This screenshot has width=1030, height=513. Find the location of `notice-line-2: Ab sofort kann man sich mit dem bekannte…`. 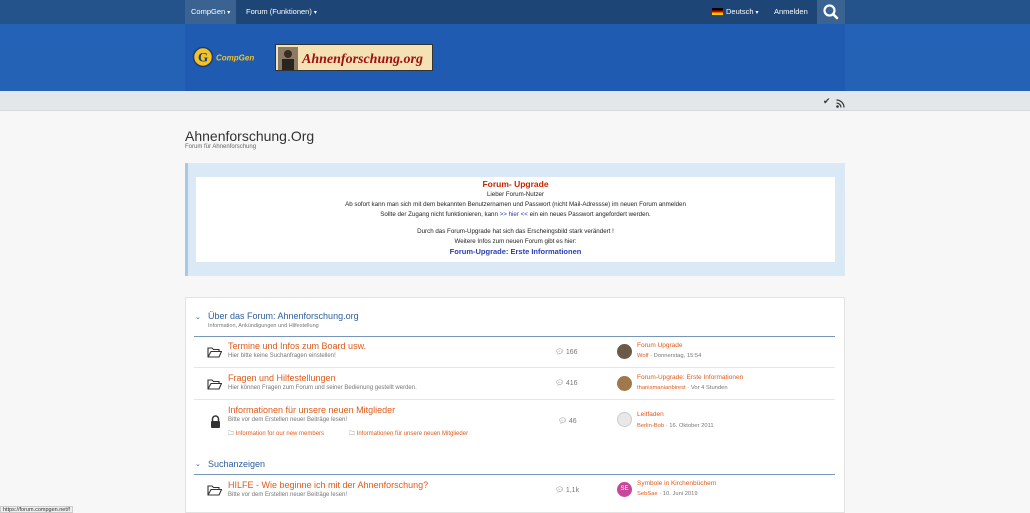

notice-line-2: Ab sofort kann man sich mit dem bekannte… is located at coordinates (515, 204).